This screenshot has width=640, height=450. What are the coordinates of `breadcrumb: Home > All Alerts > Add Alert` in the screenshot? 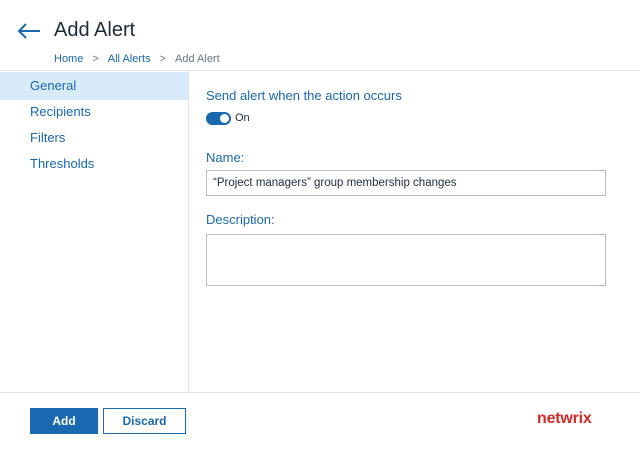 It's located at (137, 59).